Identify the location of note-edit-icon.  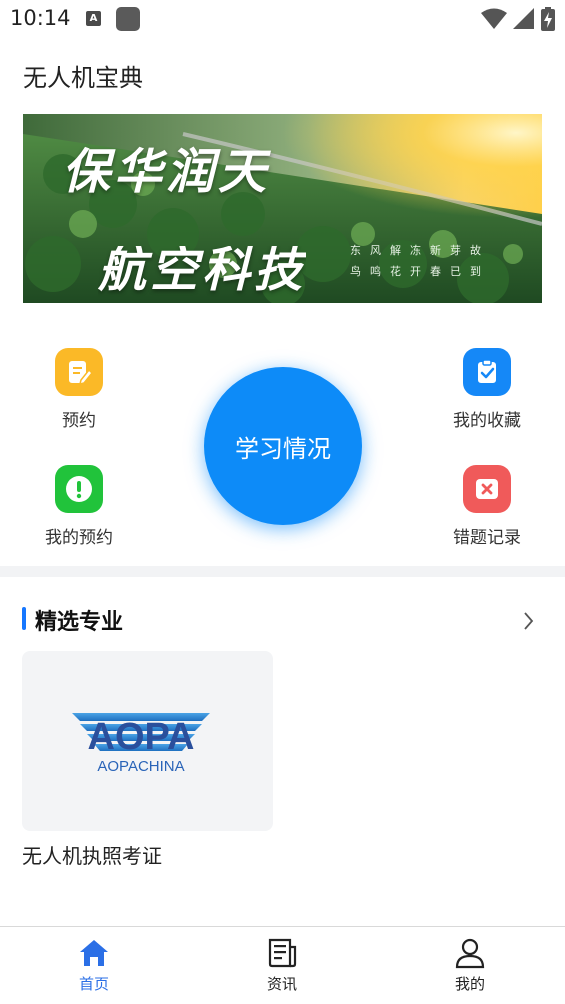
(79, 372).